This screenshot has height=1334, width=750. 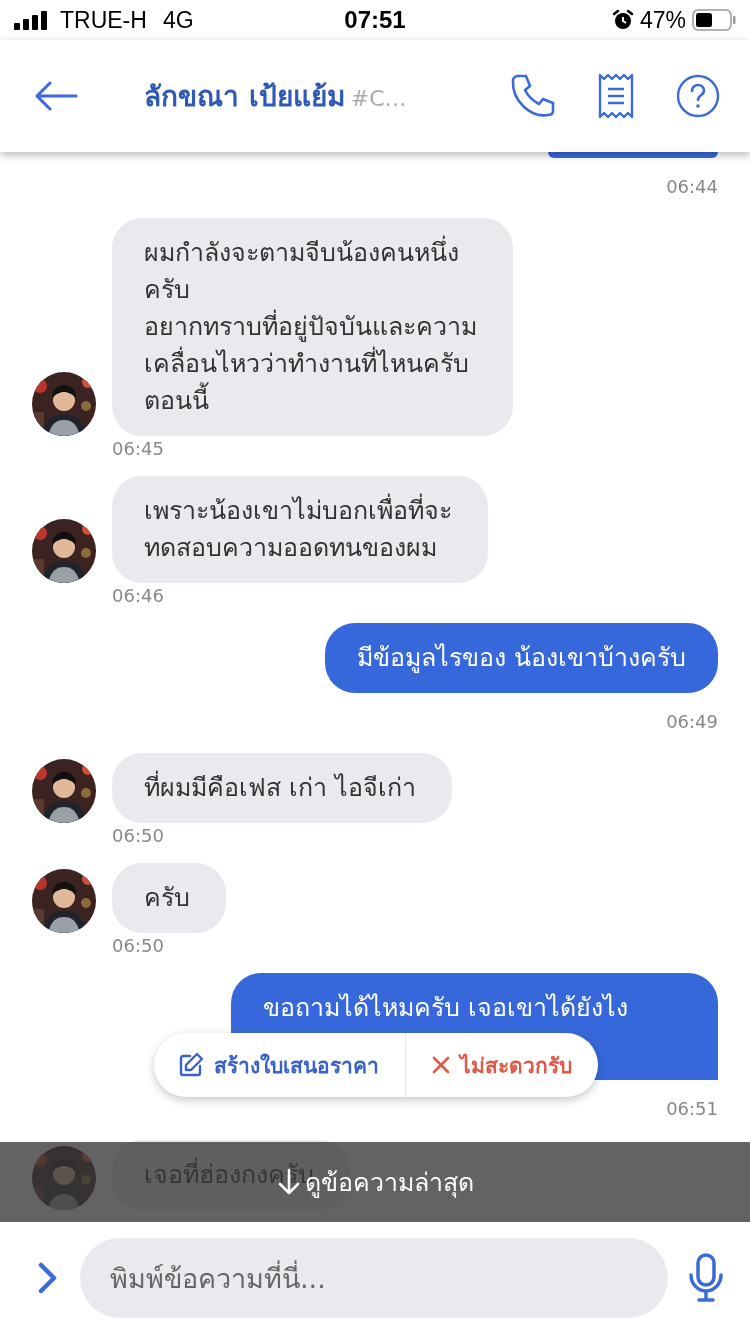 I want to click on microphone-icon, so click(x=706, y=1278).